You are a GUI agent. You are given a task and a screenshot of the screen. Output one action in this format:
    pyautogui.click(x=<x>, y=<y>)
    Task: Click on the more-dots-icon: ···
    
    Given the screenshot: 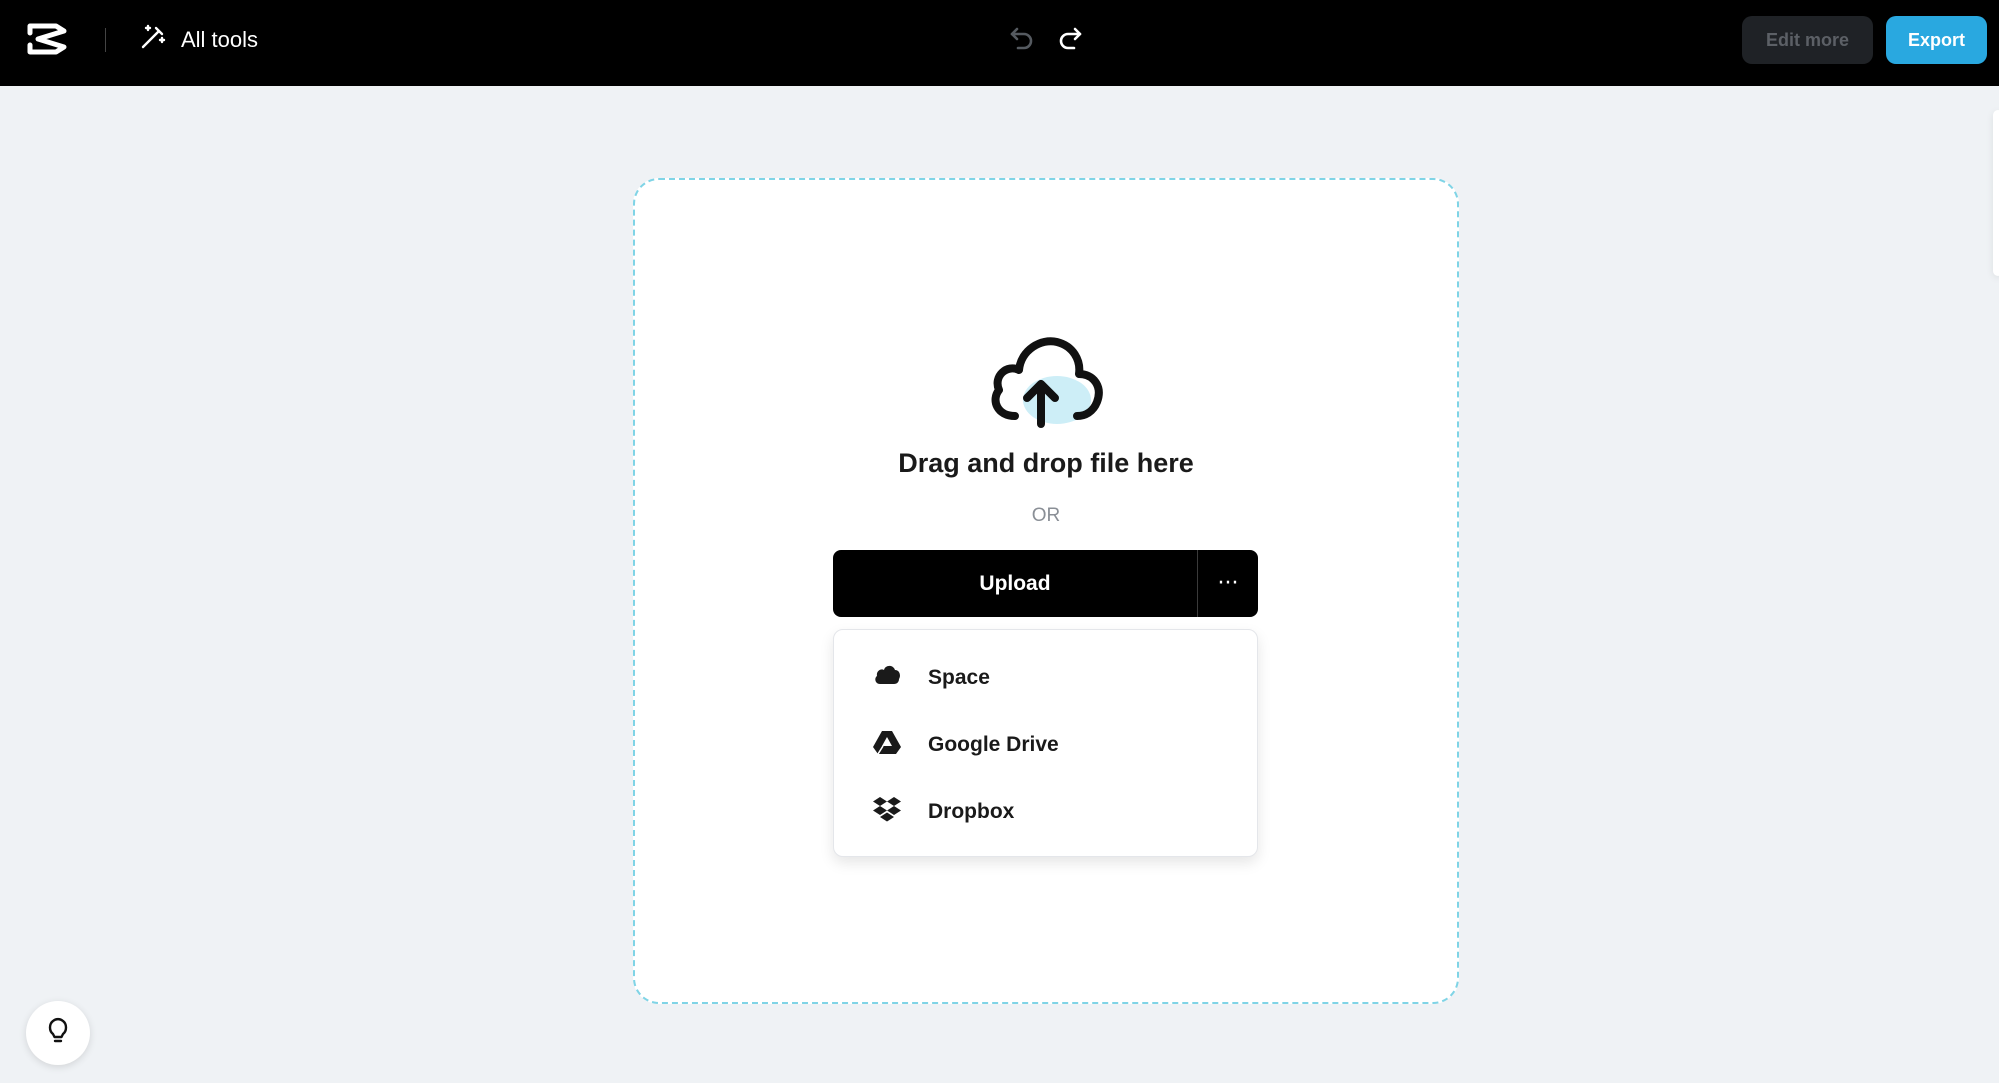 What is the action you would take?
    pyautogui.click(x=1228, y=583)
    